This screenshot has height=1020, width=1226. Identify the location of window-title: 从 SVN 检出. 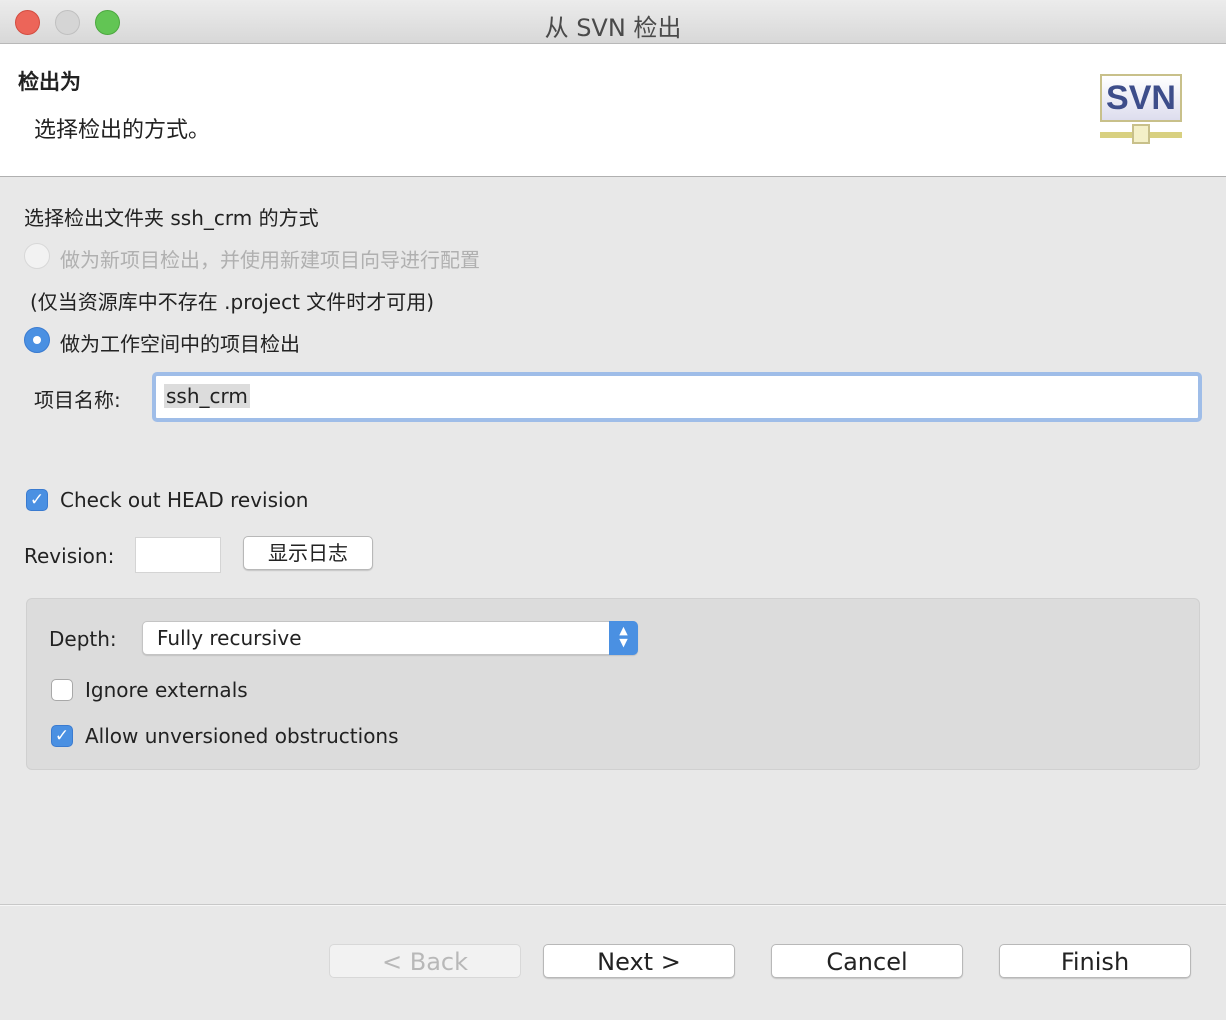
(613, 28).